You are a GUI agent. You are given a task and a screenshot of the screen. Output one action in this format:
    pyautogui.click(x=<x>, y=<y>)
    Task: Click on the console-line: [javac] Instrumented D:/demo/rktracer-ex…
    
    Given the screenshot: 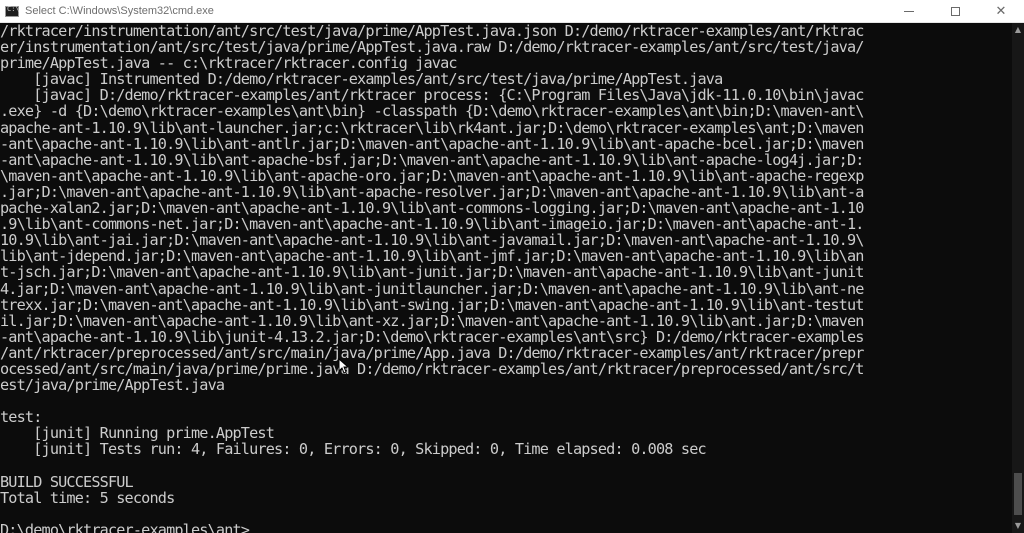 What is the action you would take?
    pyautogui.click(x=361, y=79)
    